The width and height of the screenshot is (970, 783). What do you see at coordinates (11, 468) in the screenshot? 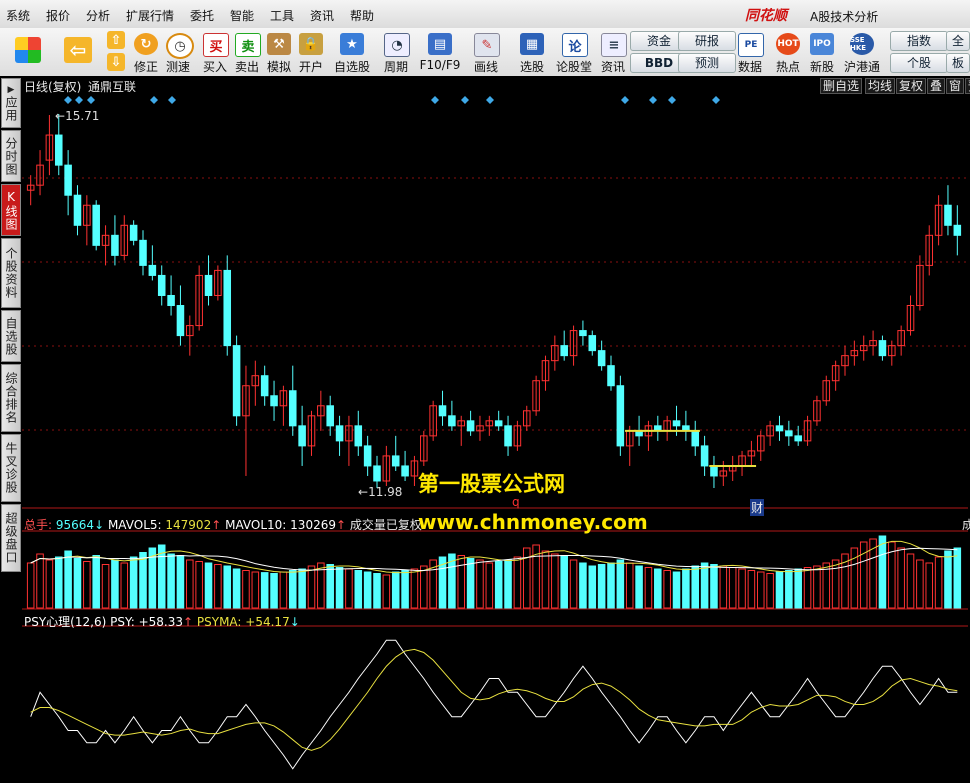
I see `tab-diagnosis: 牛叉诊股` at bounding box center [11, 468].